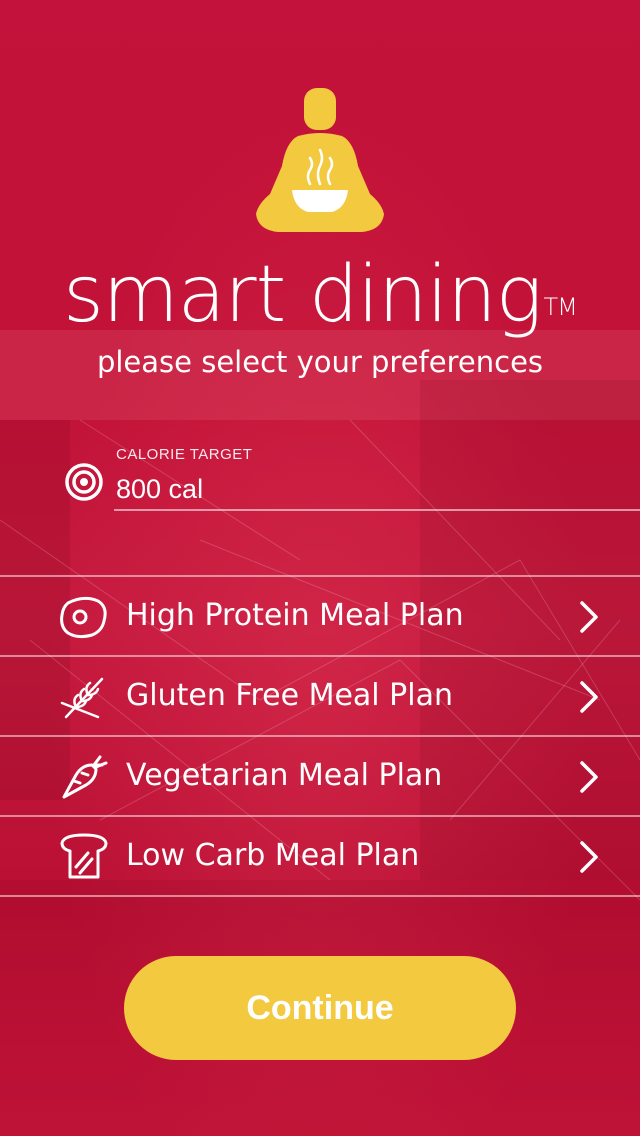  Describe the element at coordinates (84, 482) in the screenshot. I see `target-icon` at that location.